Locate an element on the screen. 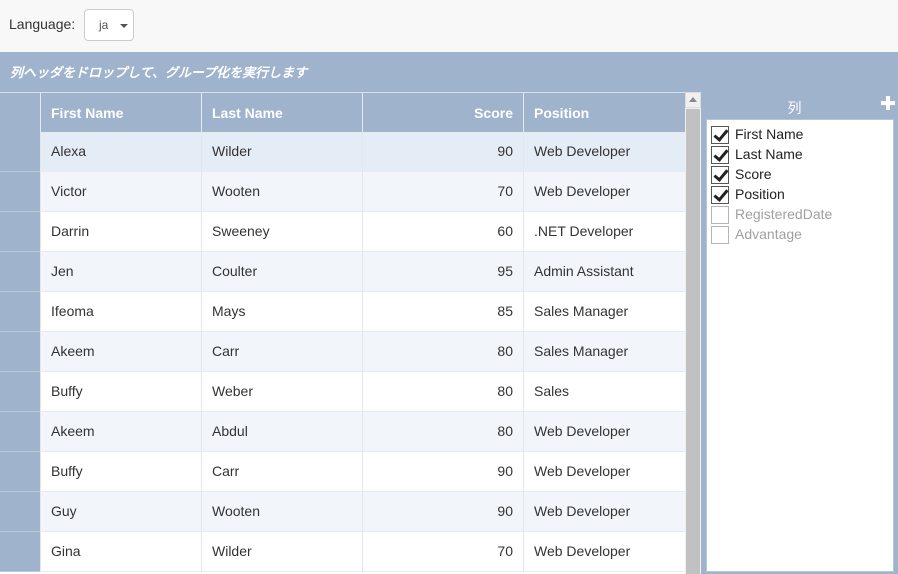 Image resolution: width=898 pixels, height=574 pixels. table-row: Alexa Wilder 90 Web Developer is located at coordinates (342, 152).